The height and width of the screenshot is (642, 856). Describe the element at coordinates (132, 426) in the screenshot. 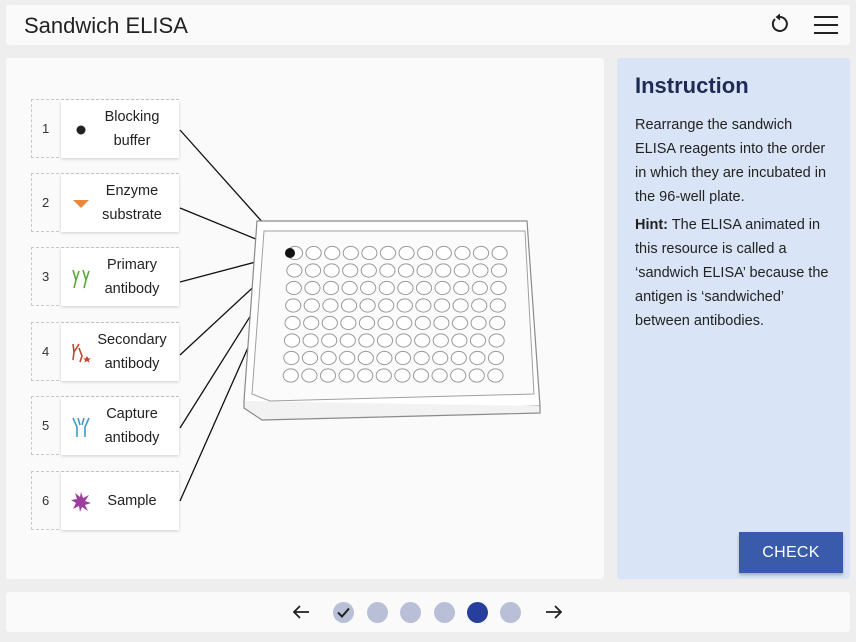

I see `reagent-label: Capture antibody` at that location.